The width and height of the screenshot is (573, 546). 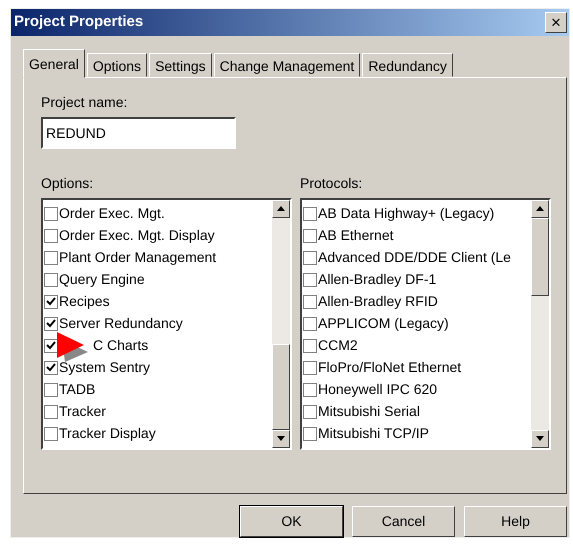 What do you see at coordinates (406, 214) in the screenshot?
I see `item-label: AB Data Highway+ (Legacy)` at bounding box center [406, 214].